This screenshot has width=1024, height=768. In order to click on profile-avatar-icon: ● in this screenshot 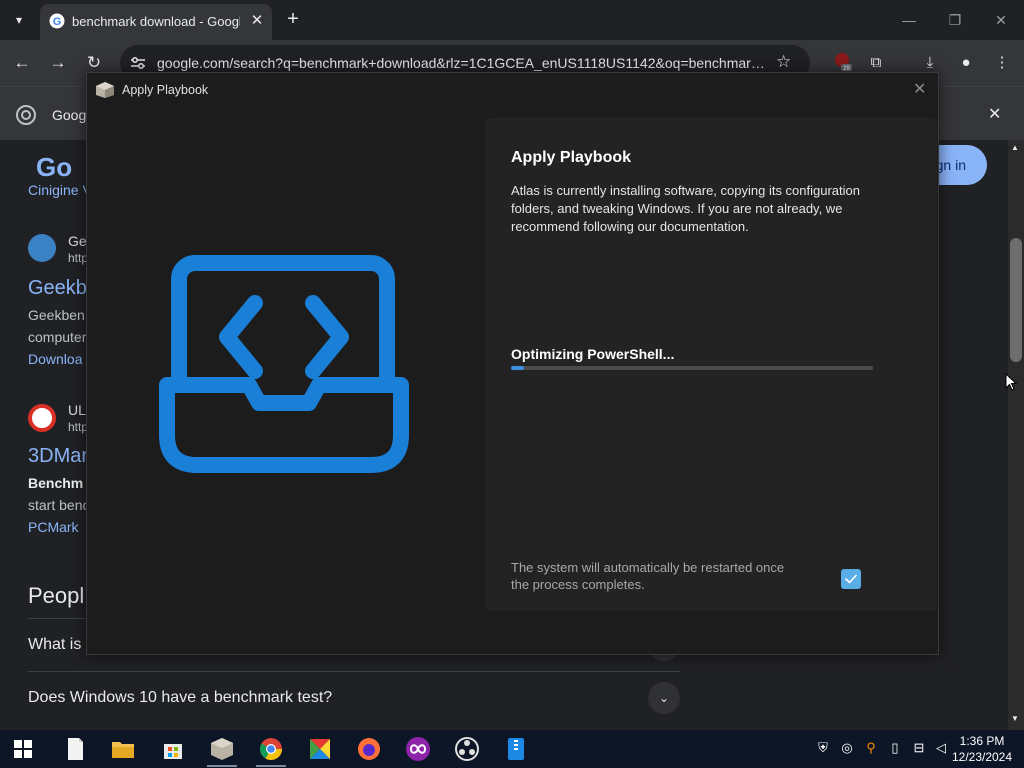, I will do `click(966, 63)`.